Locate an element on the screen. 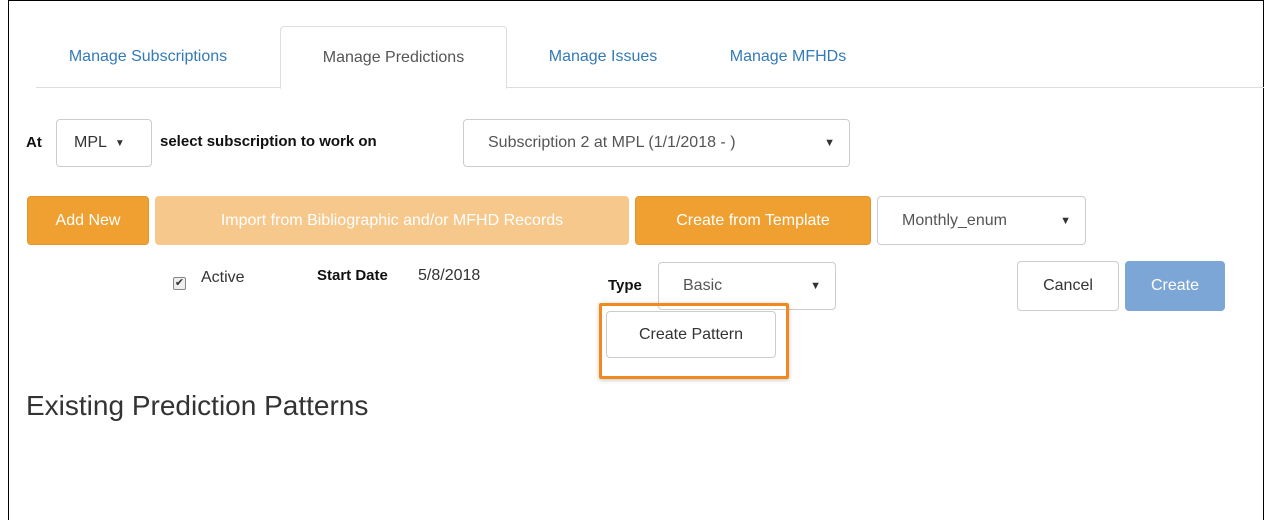 This screenshot has width=1266, height=522. active-checkbox: ✔ is located at coordinates (179, 283).